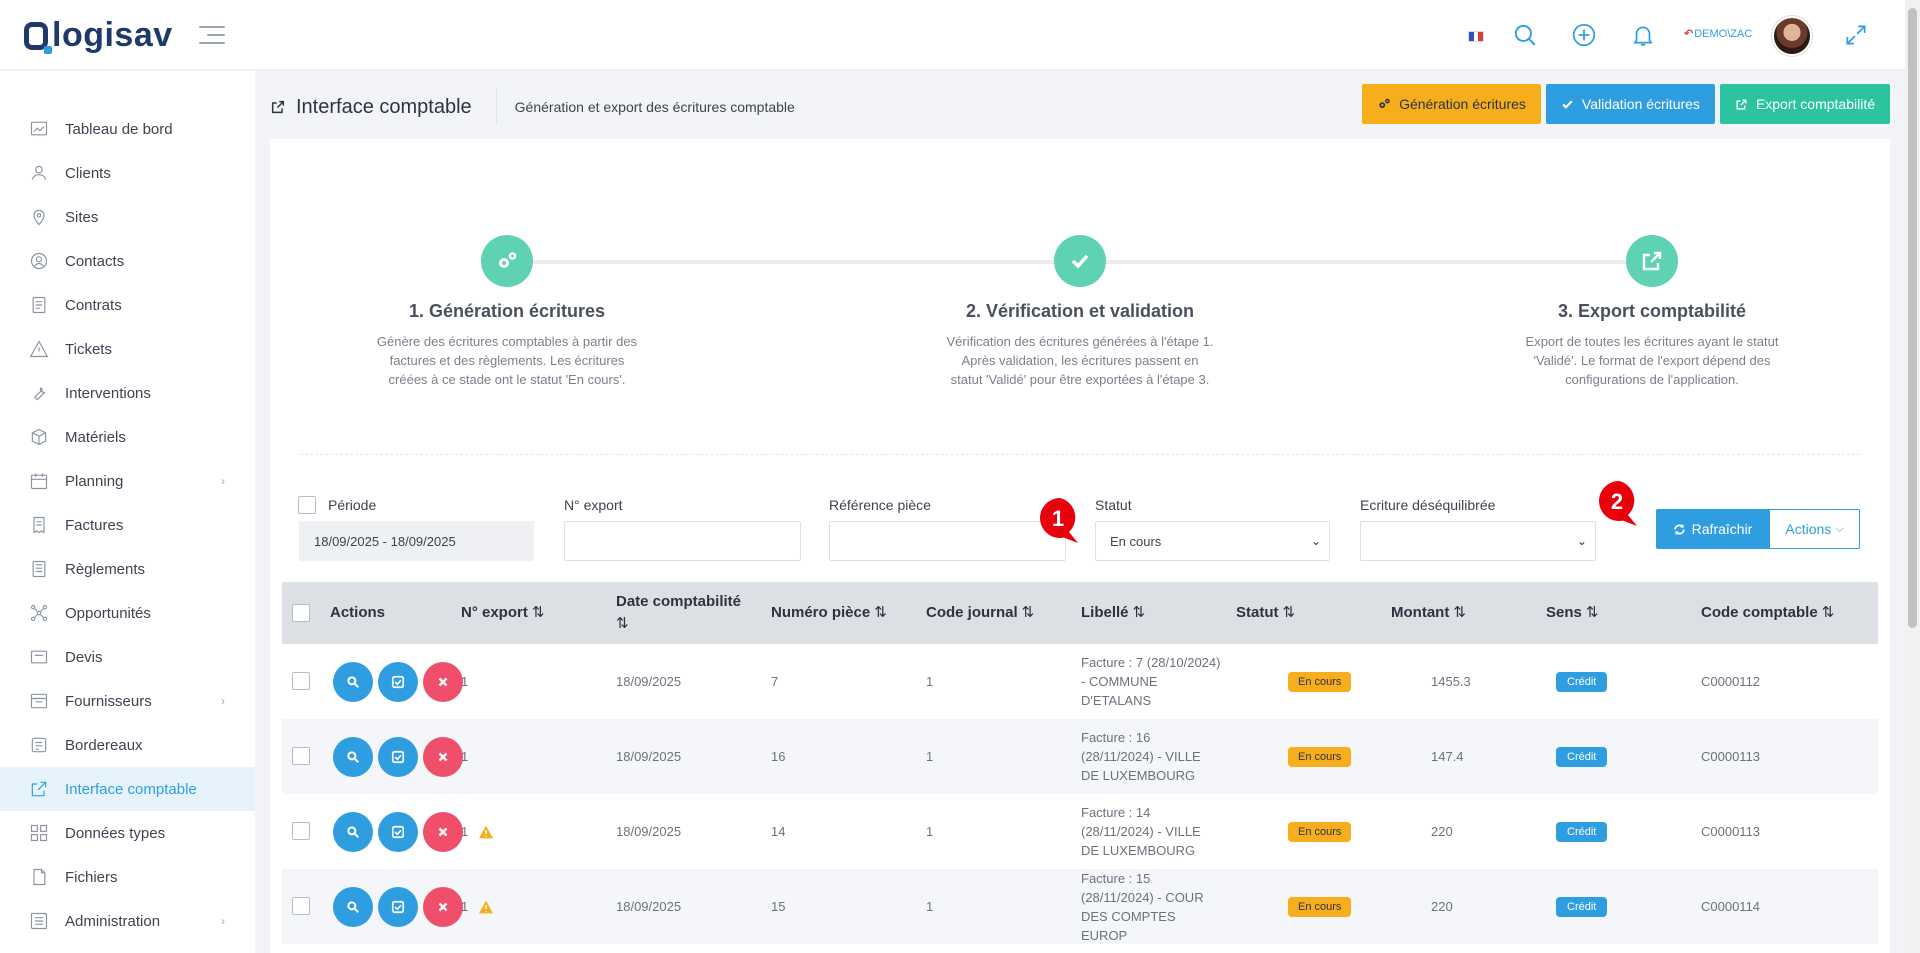 The image size is (1920, 953). What do you see at coordinates (127, 921) in the screenshot?
I see `sidebar-item-administration: Administration ›` at bounding box center [127, 921].